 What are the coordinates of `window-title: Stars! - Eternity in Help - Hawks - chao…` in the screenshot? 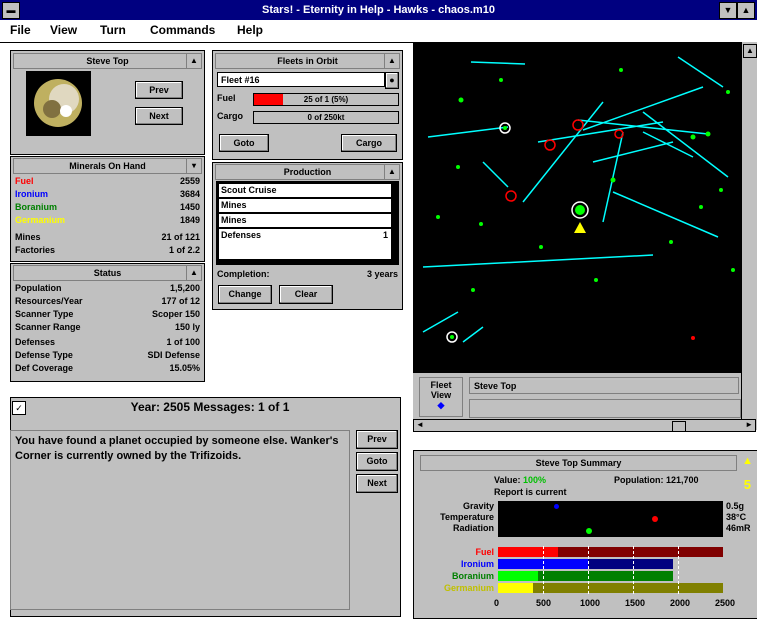 It's located at (378, 10).